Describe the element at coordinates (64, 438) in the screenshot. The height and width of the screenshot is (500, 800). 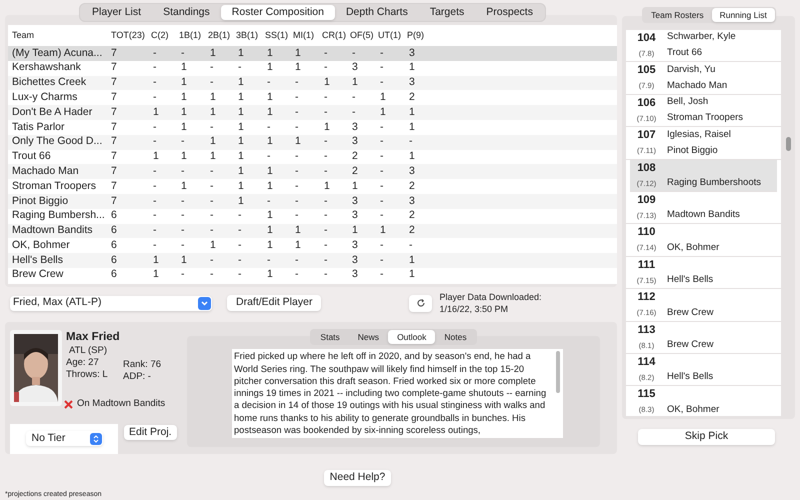
I see `tier-dropdown: No Tier` at that location.